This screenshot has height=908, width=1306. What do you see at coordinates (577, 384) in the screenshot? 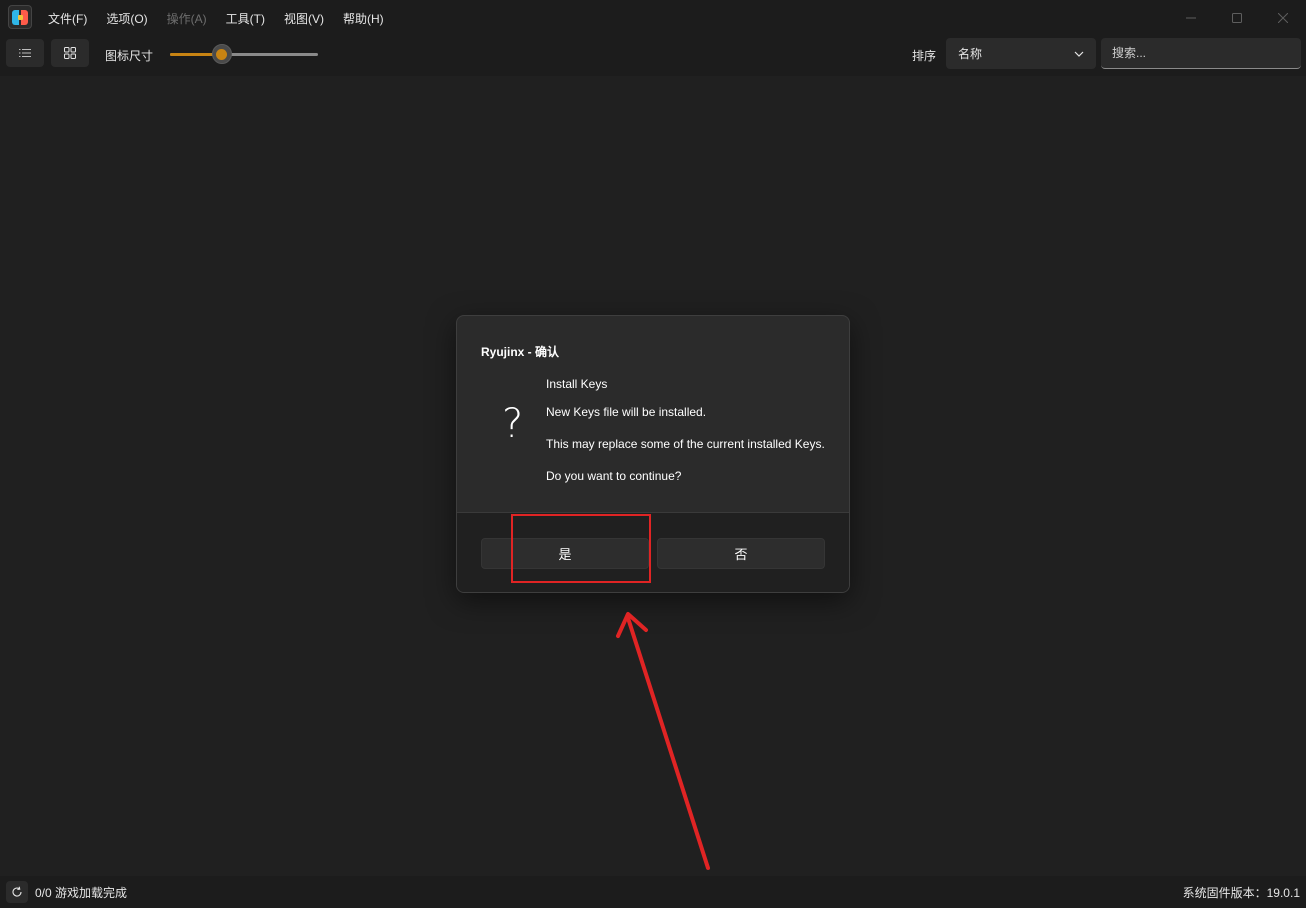
I see `dialog-heading: Install Keys` at bounding box center [577, 384].